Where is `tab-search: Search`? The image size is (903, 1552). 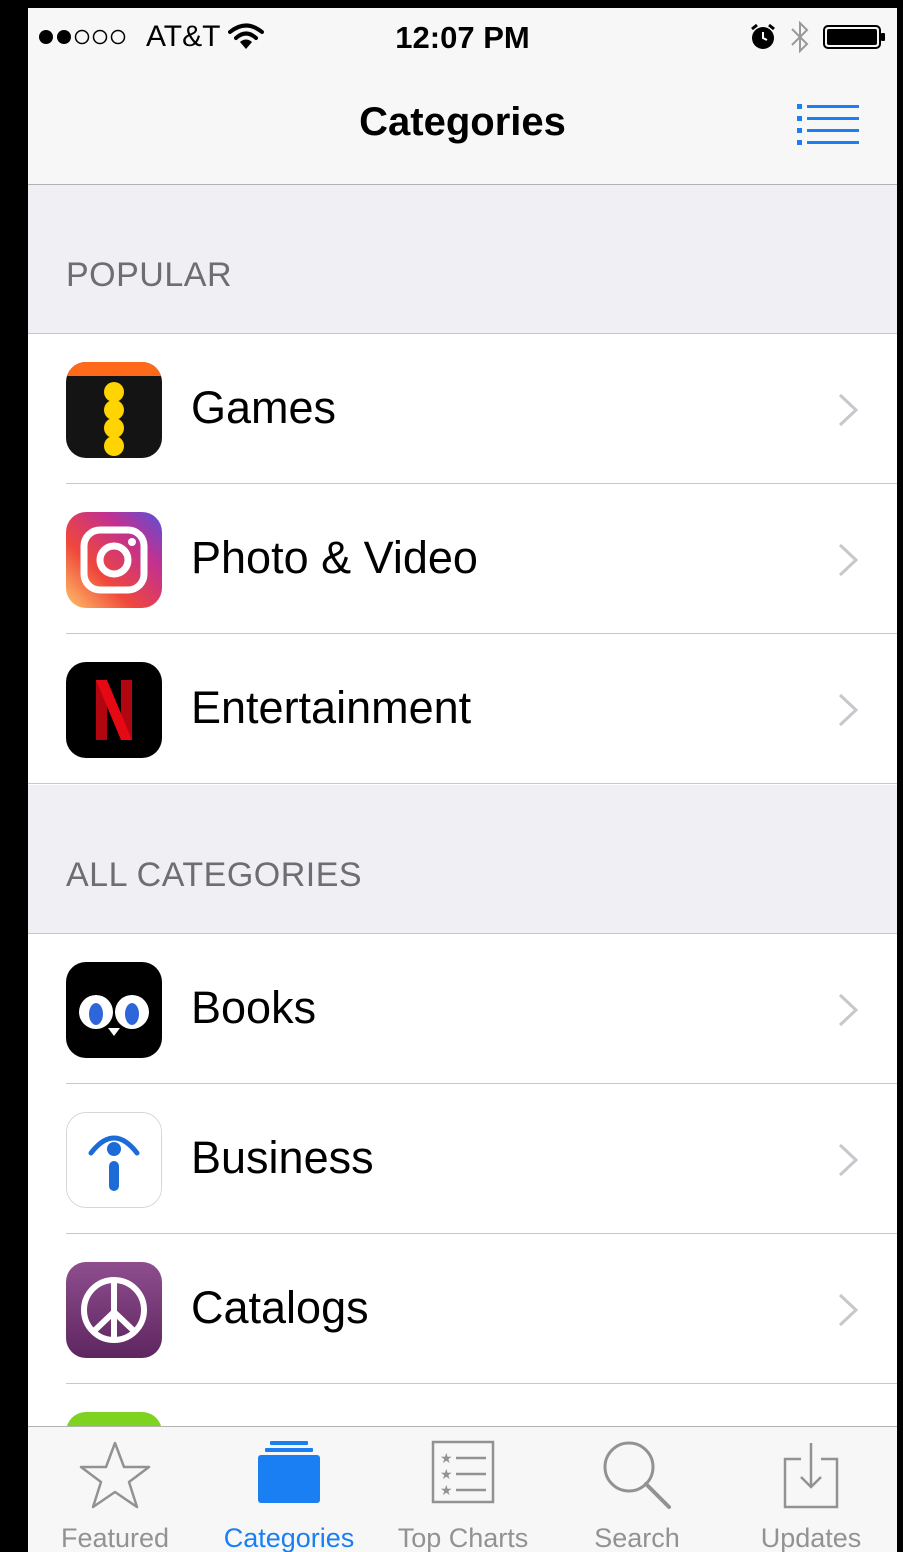 tab-search: Search is located at coordinates (637, 1489).